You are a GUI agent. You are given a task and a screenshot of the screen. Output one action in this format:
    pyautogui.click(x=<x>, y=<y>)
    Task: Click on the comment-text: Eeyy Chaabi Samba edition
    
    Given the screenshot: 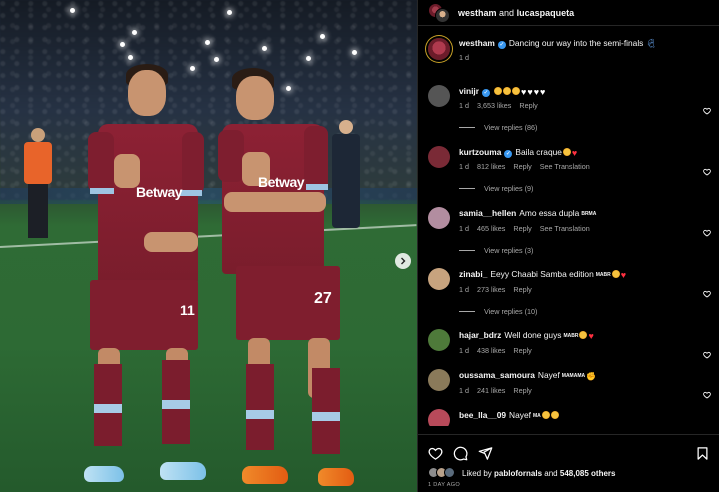 What is the action you would take?
    pyautogui.click(x=542, y=274)
    